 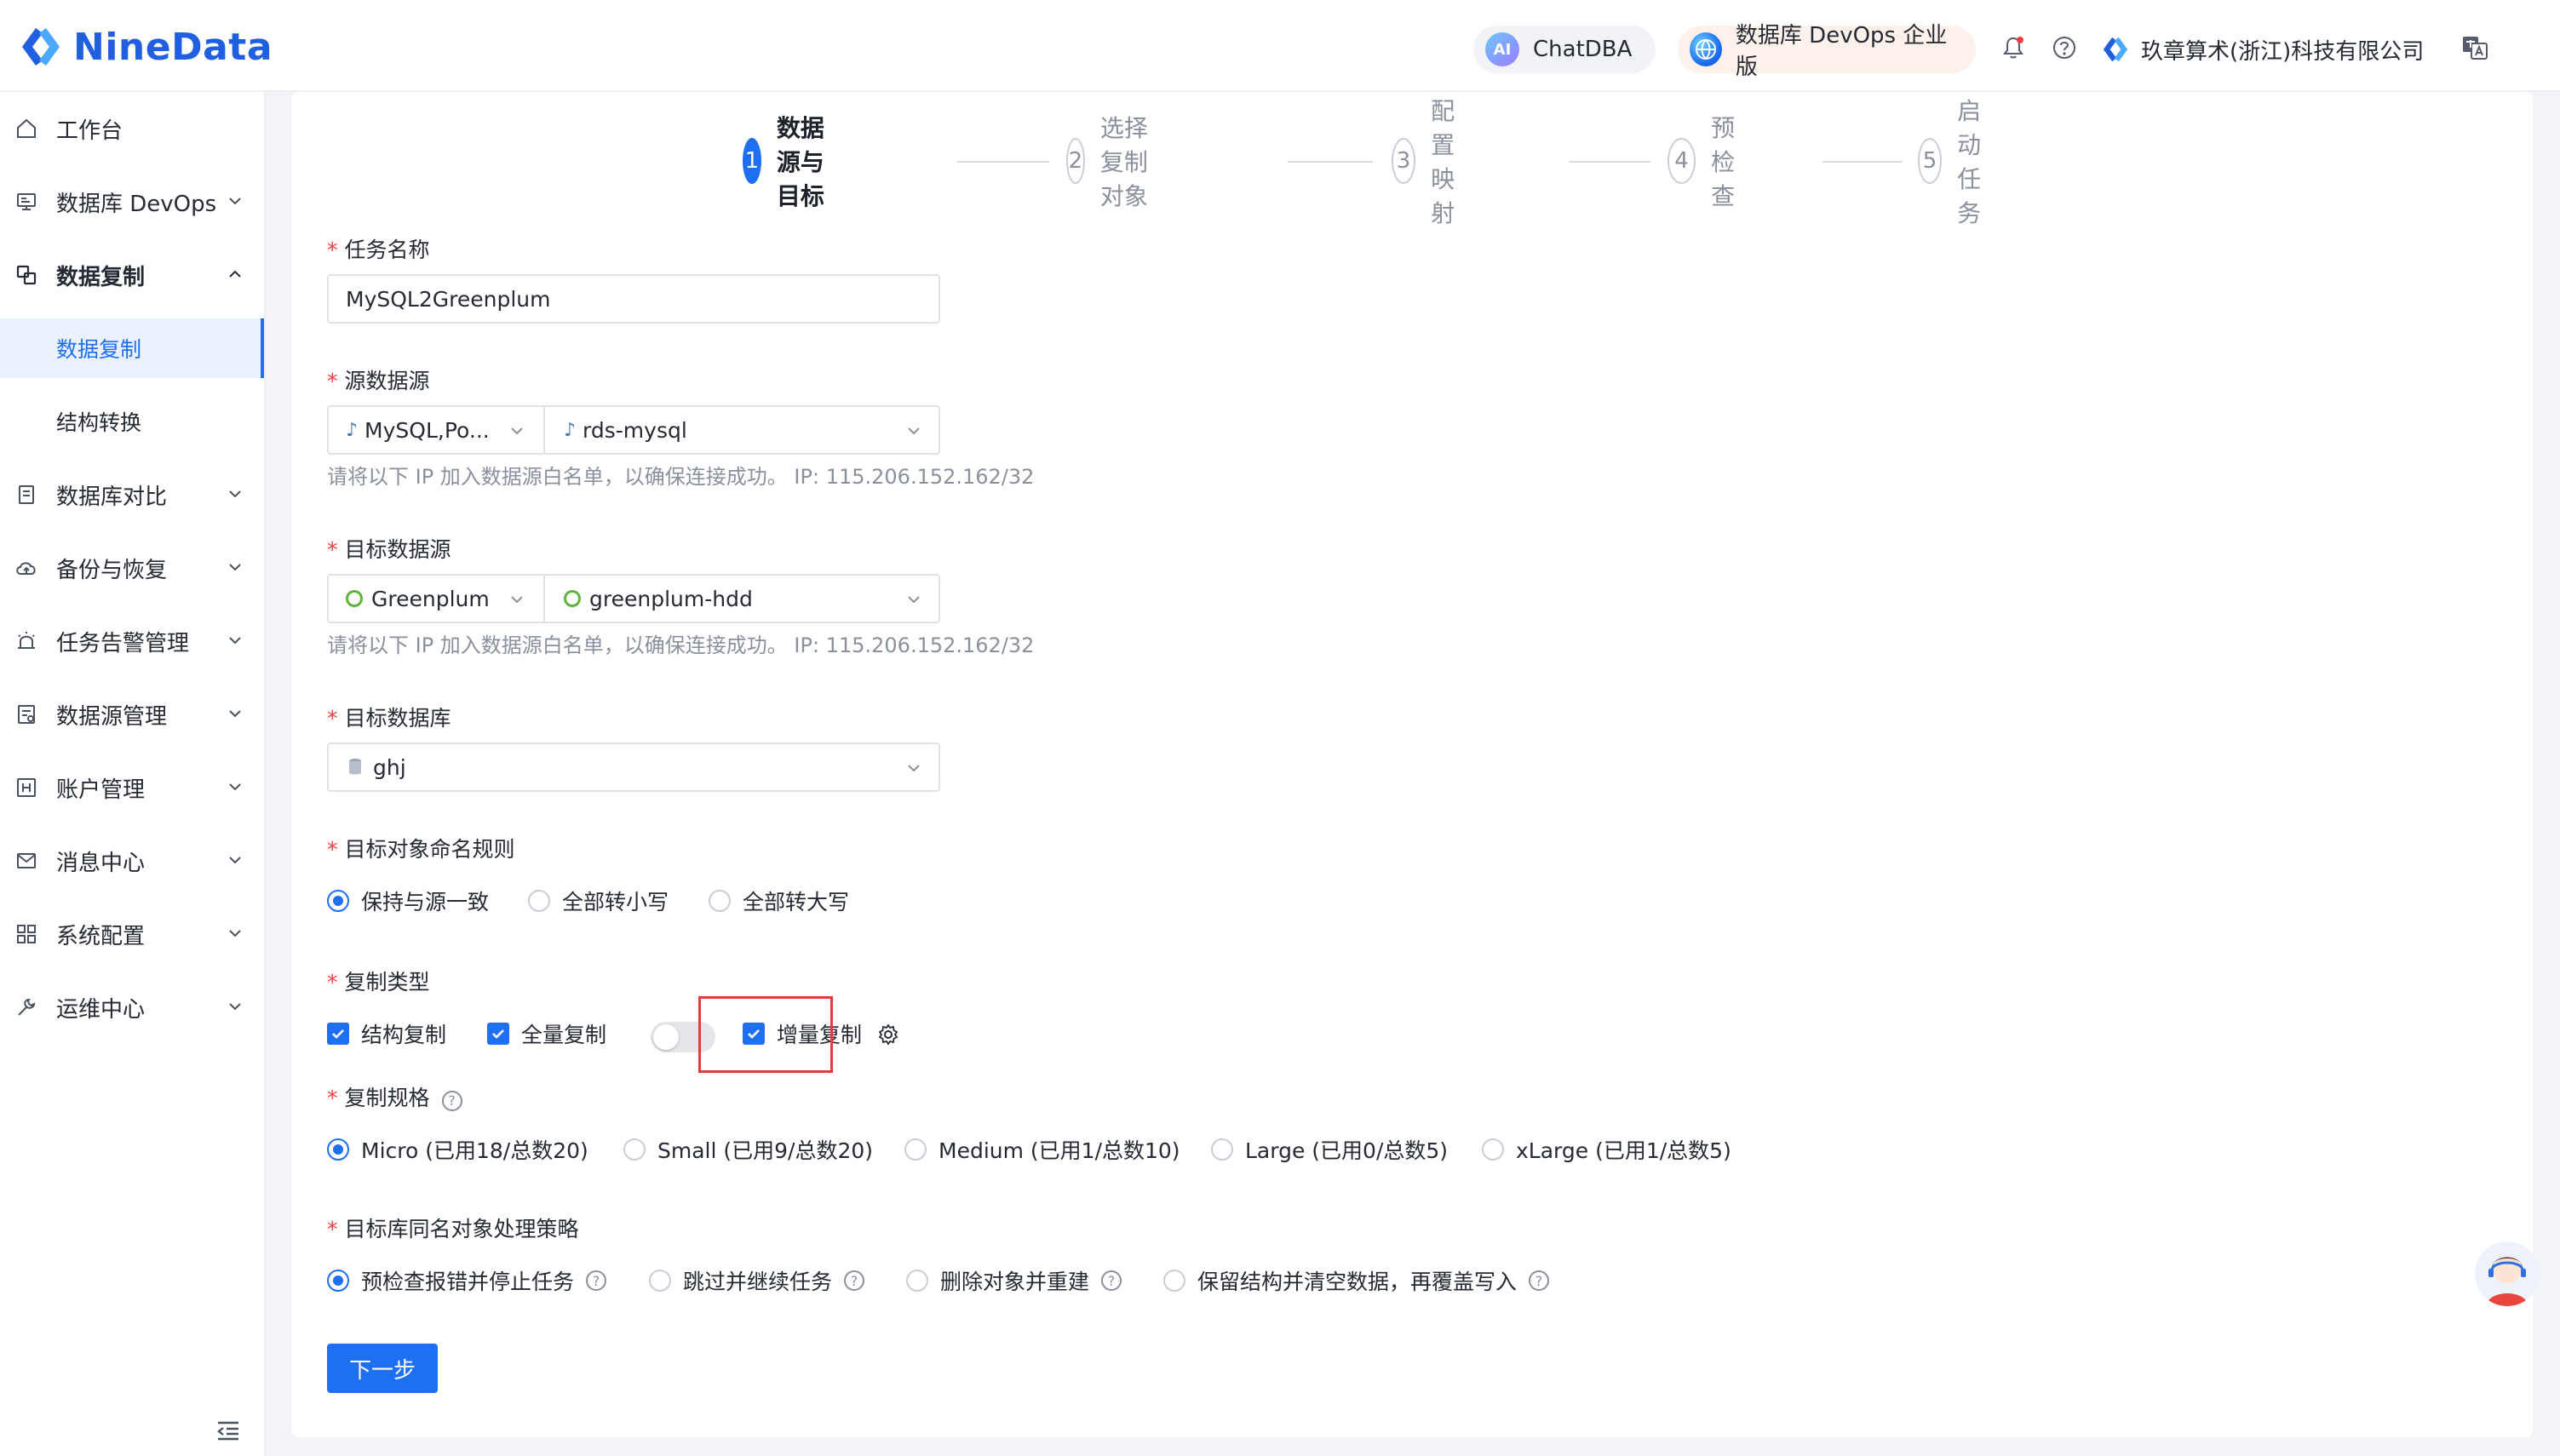 What do you see at coordinates (765, 1034) in the screenshot?
I see `highlight-annotation` at bounding box center [765, 1034].